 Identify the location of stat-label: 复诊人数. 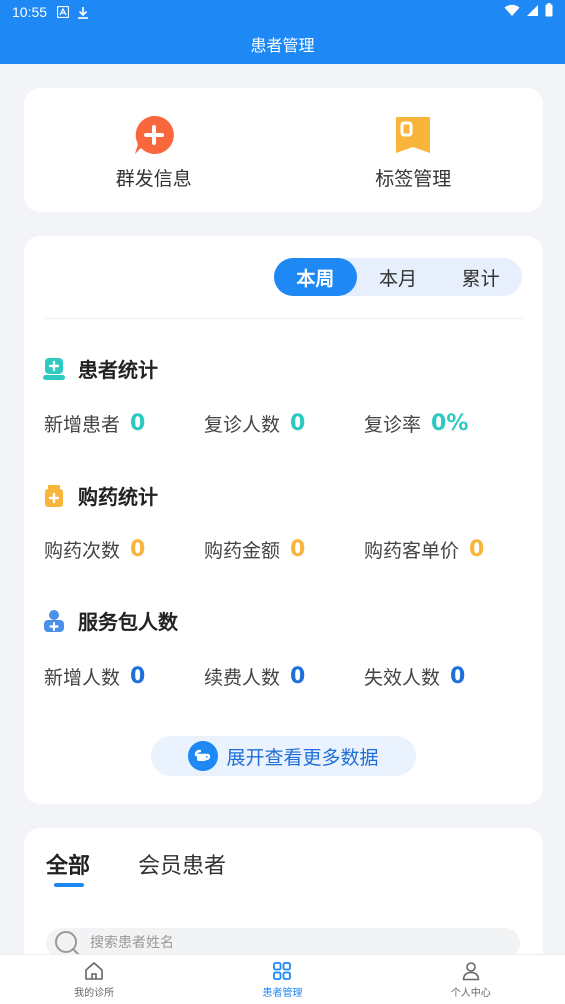
(242, 425).